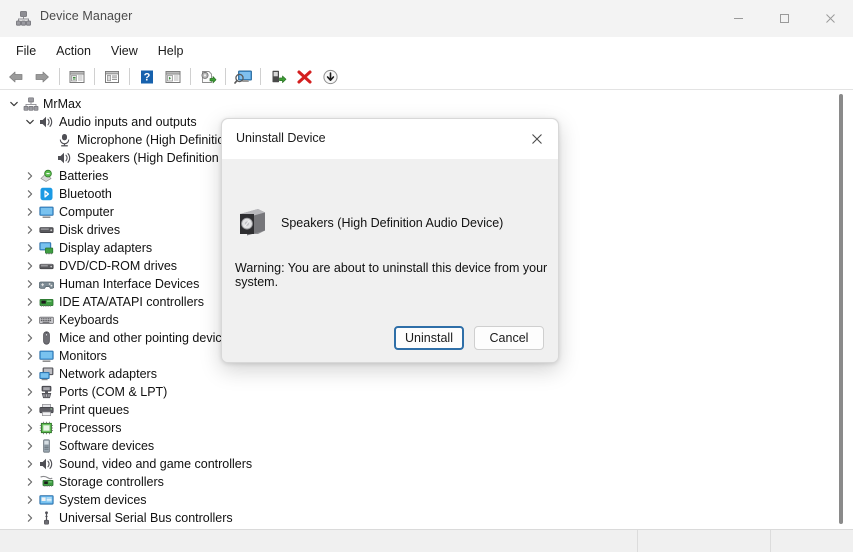  I want to click on tree-item-label: Disk drives, so click(90, 230).